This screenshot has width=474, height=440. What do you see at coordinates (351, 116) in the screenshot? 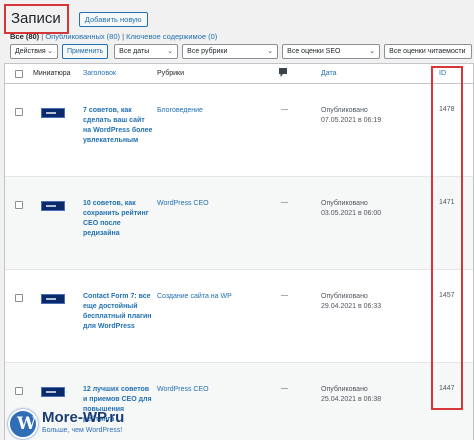
I see `post-date: Опубликовано 07.05.2021 в 06:19` at bounding box center [351, 116].